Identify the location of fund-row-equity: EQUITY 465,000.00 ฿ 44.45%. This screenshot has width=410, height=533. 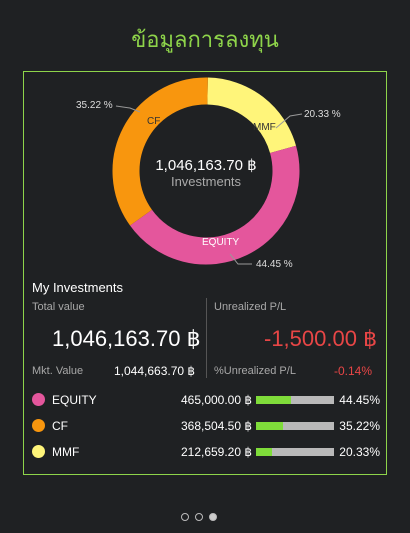
(206, 400).